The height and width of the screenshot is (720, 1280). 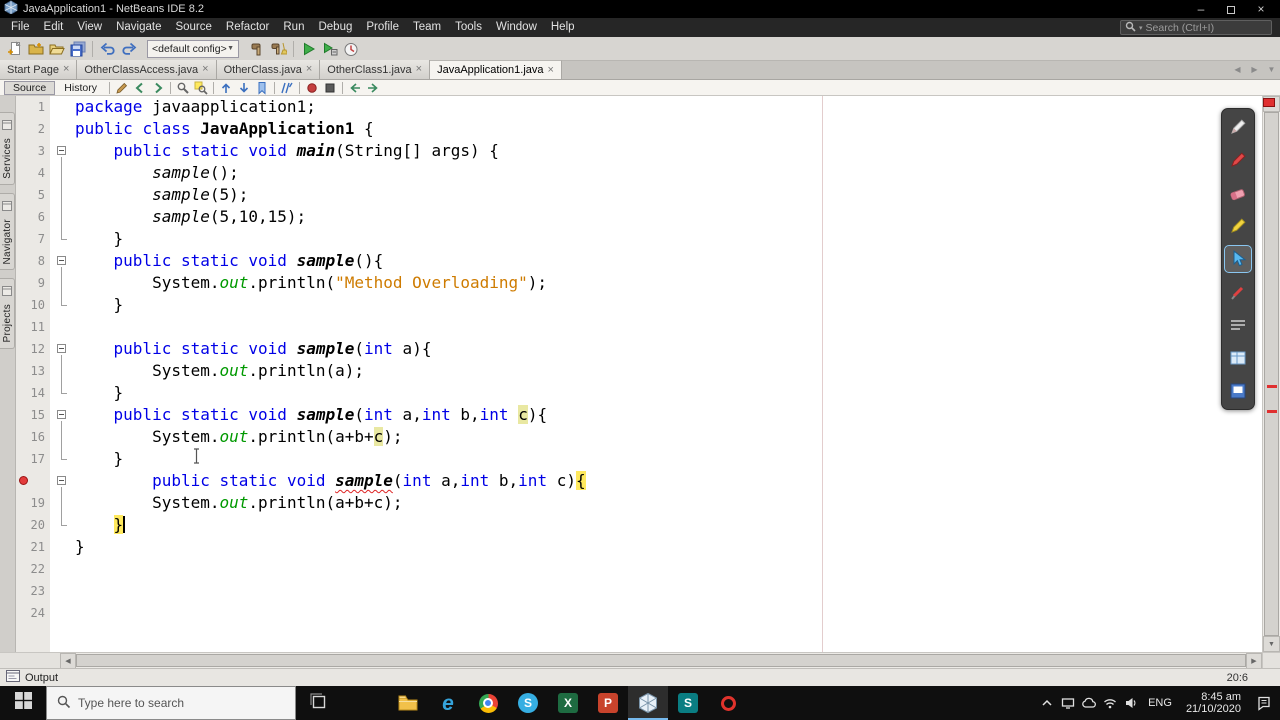 What do you see at coordinates (568, 703) in the screenshot?
I see `taskbar-app-excel: X` at bounding box center [568, 703].